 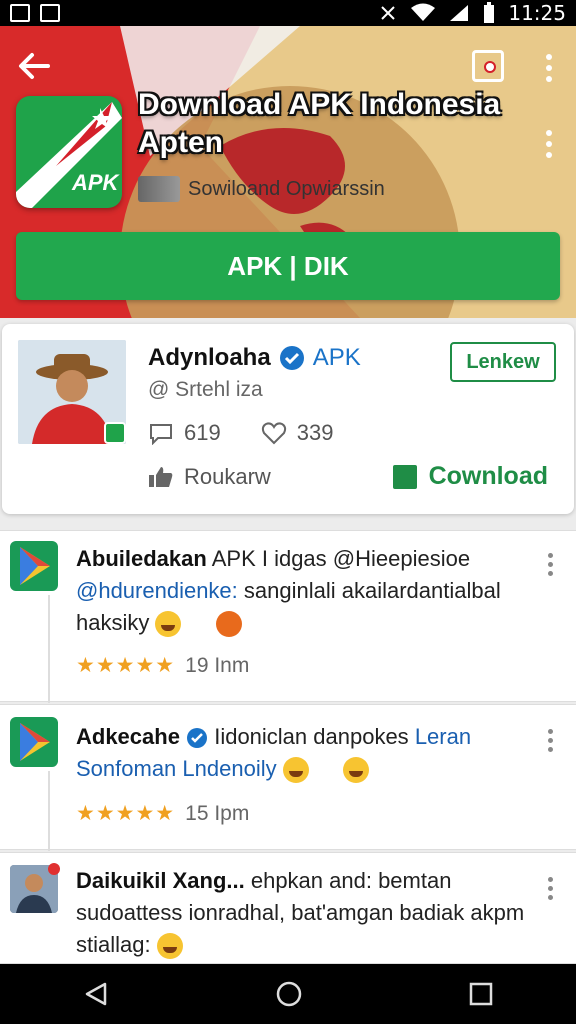 What do you see at coordinates (34, 66) in the screenshot?
I see `back-arrow-icon` at bounding box center [34, 66].